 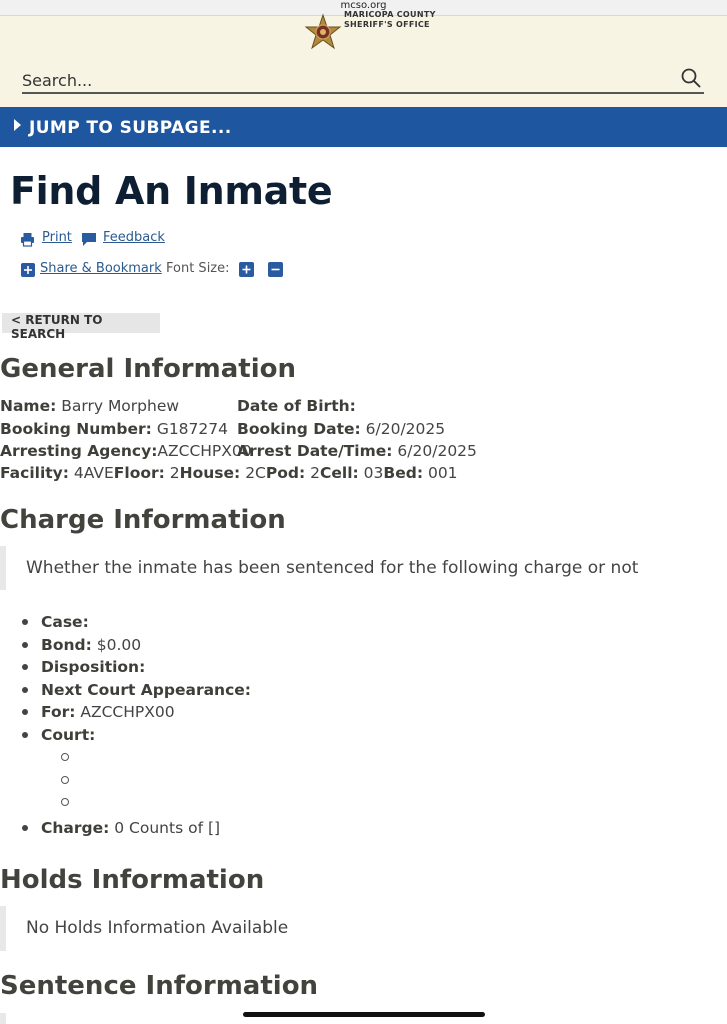 I want to click on for-label: For:, so click(x=58, y=712).